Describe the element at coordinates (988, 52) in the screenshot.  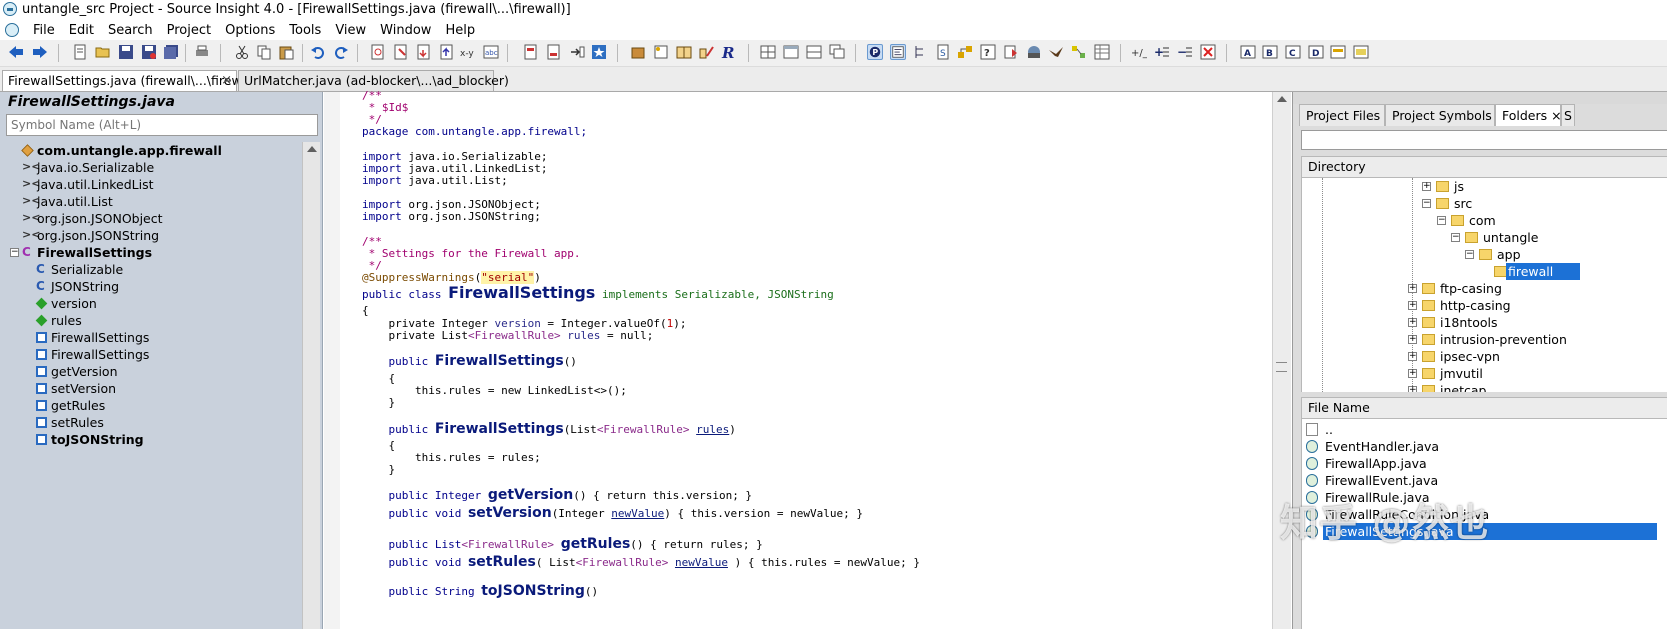
I see `help-icon: ?` at that location.